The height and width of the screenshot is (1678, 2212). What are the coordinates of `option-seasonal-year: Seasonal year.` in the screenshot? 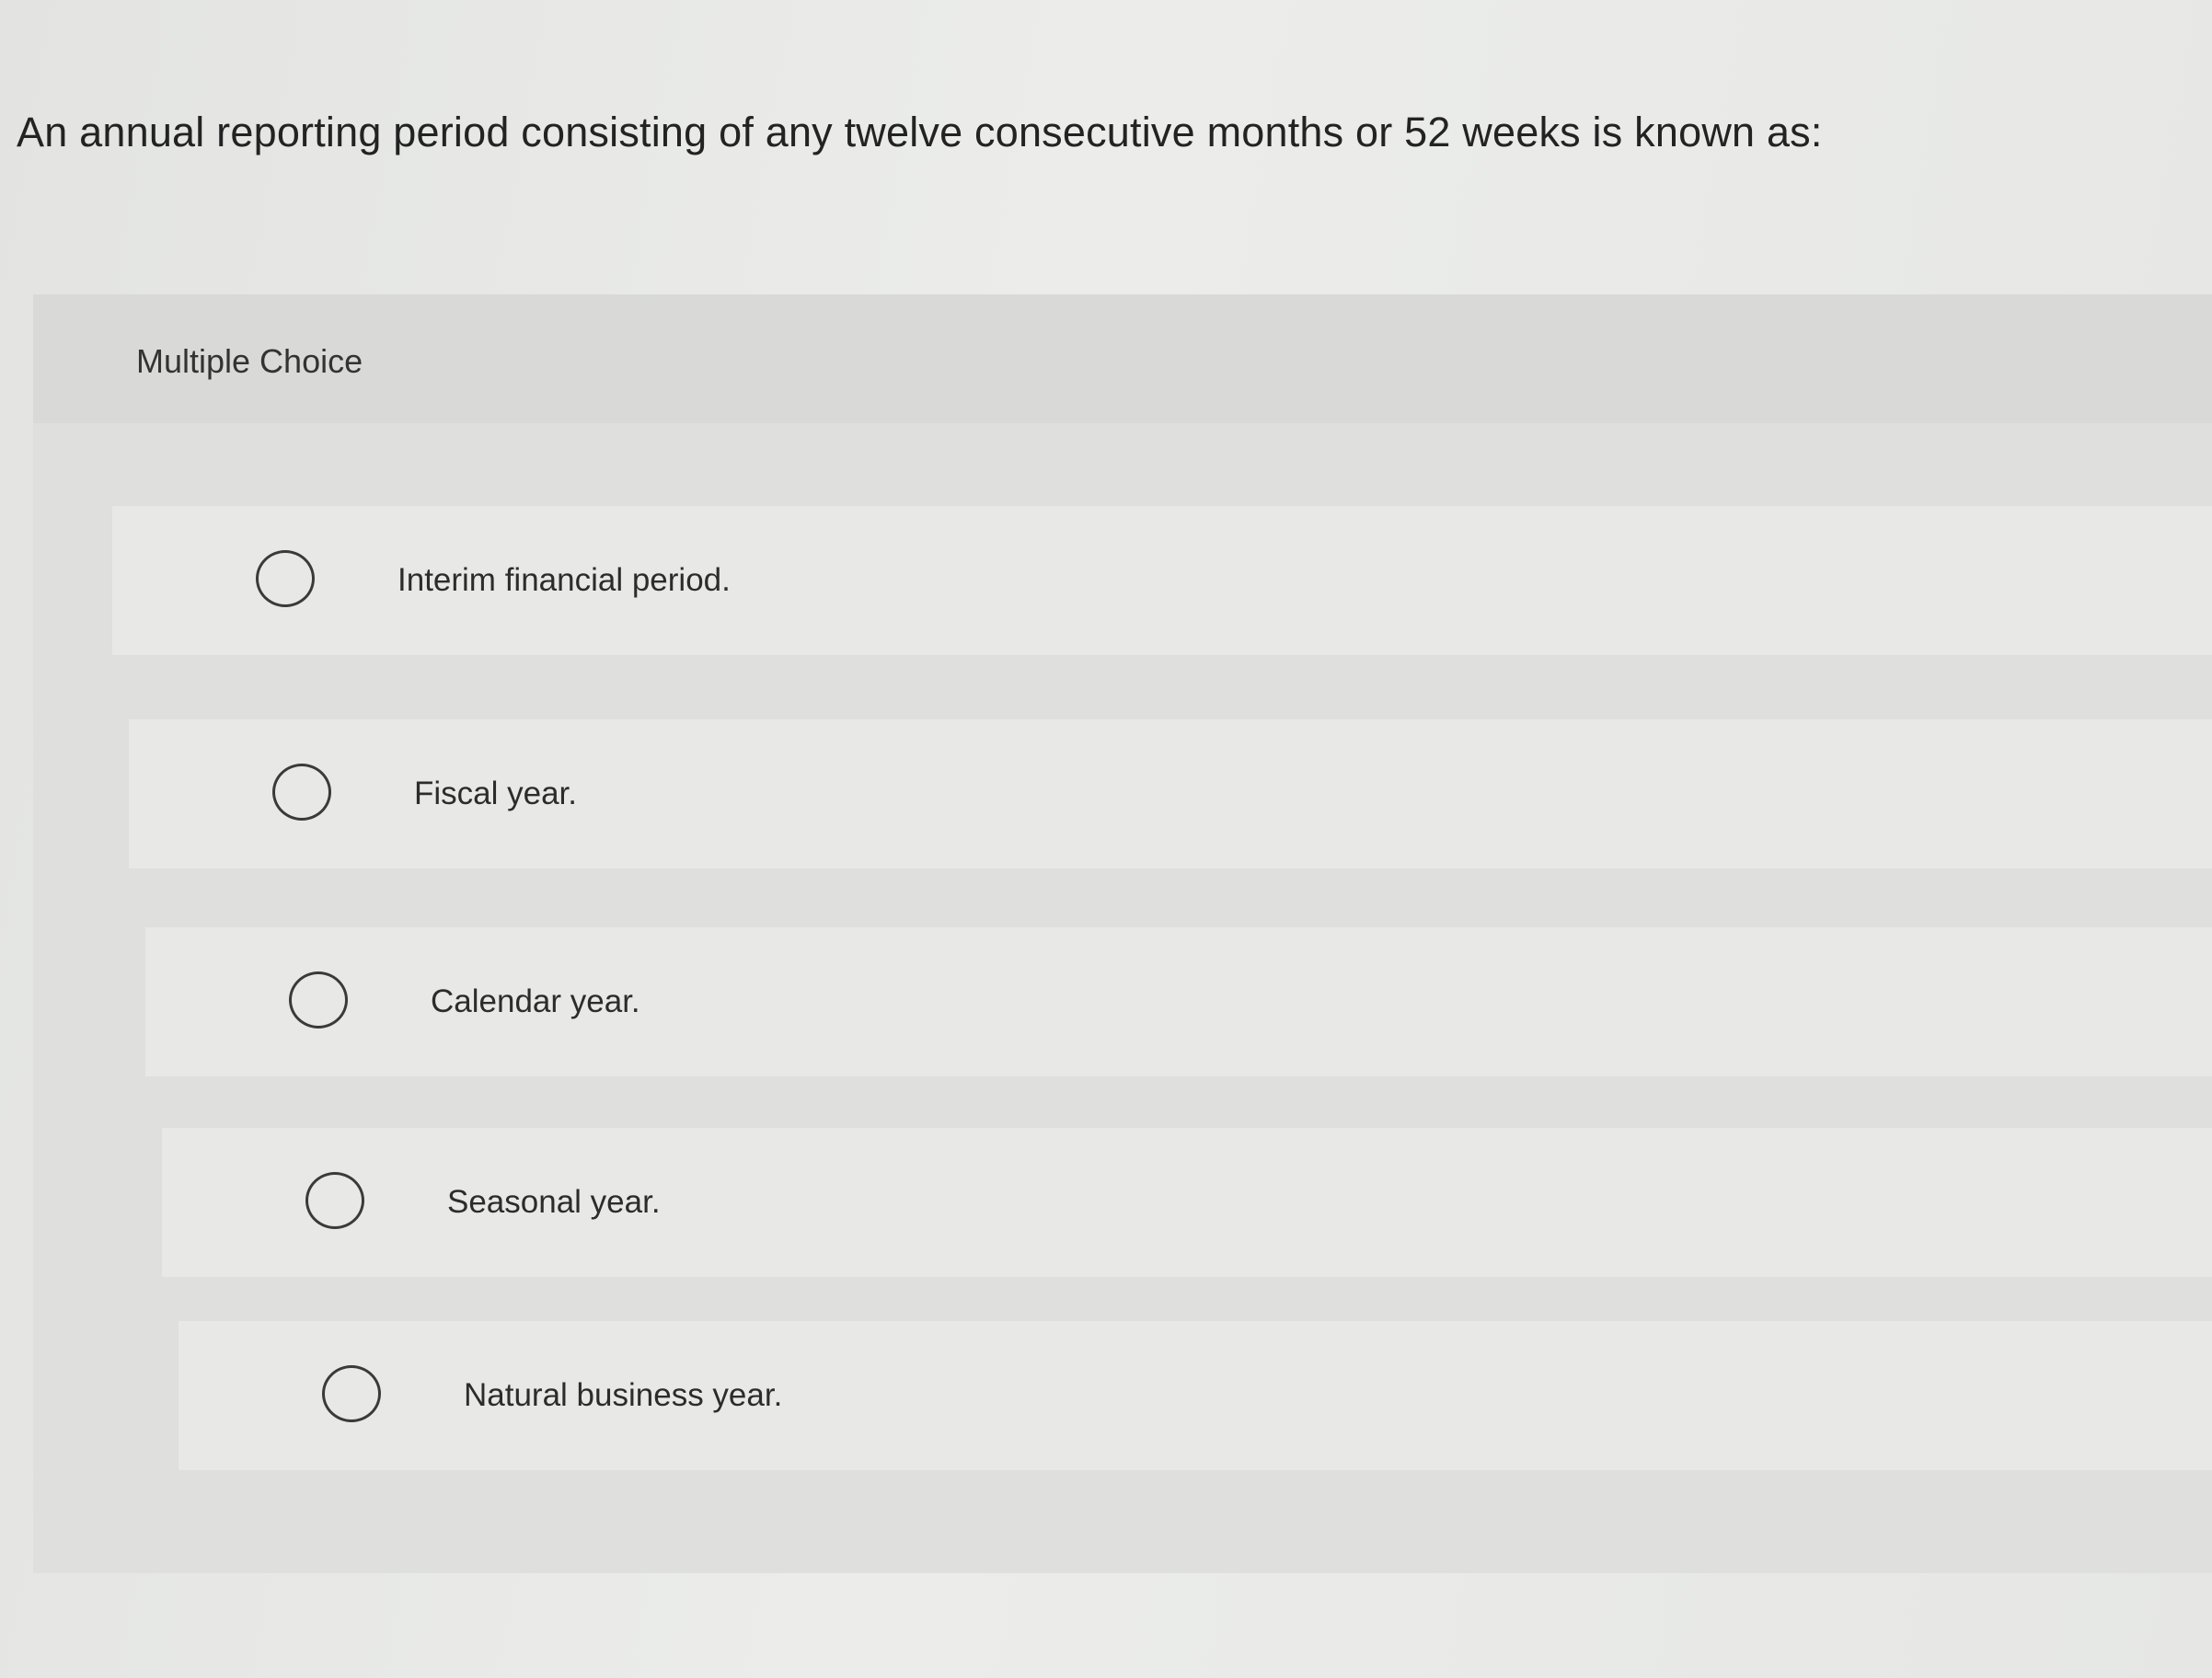 It's located at (1187, 1202).